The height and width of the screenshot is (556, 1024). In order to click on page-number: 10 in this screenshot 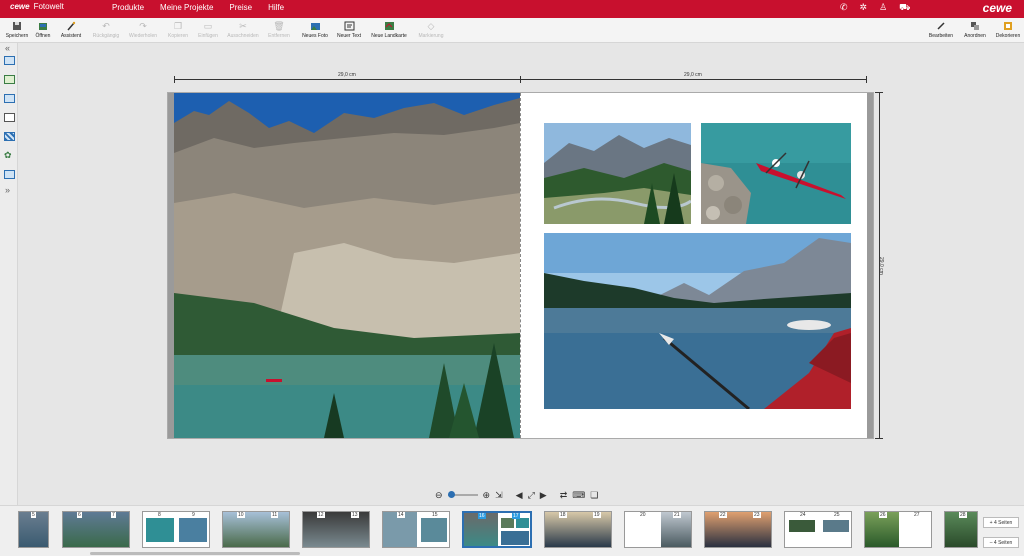, I will do `click(241, 515)`.